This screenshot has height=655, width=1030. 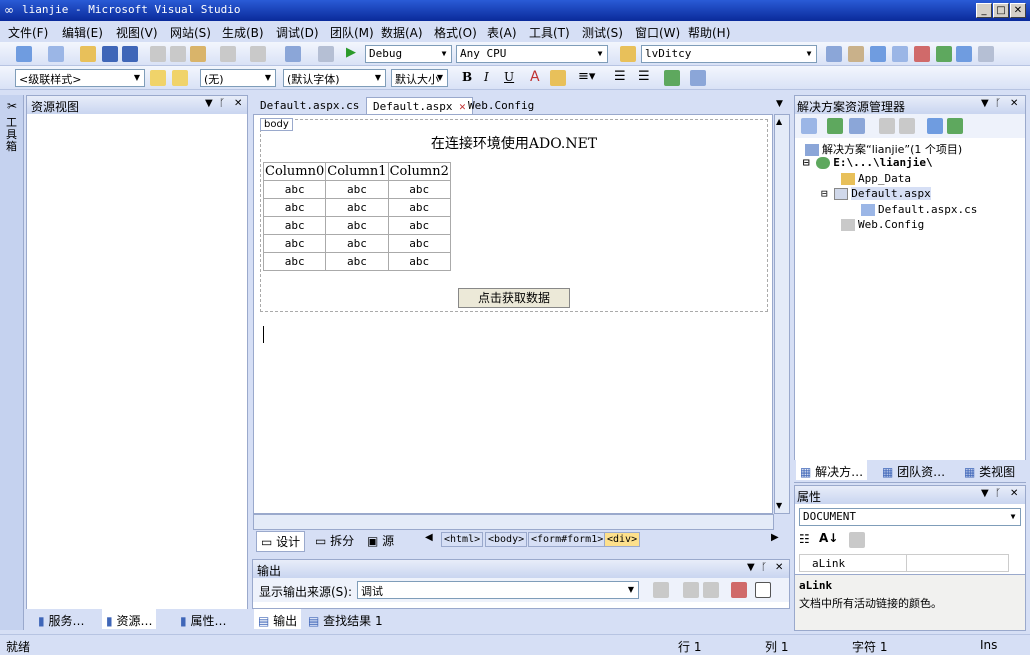 What do you see at coordinates (402, 32) in the screenshot?
I see `menu-data: 数据(A)` at bounding box center [402, 32].